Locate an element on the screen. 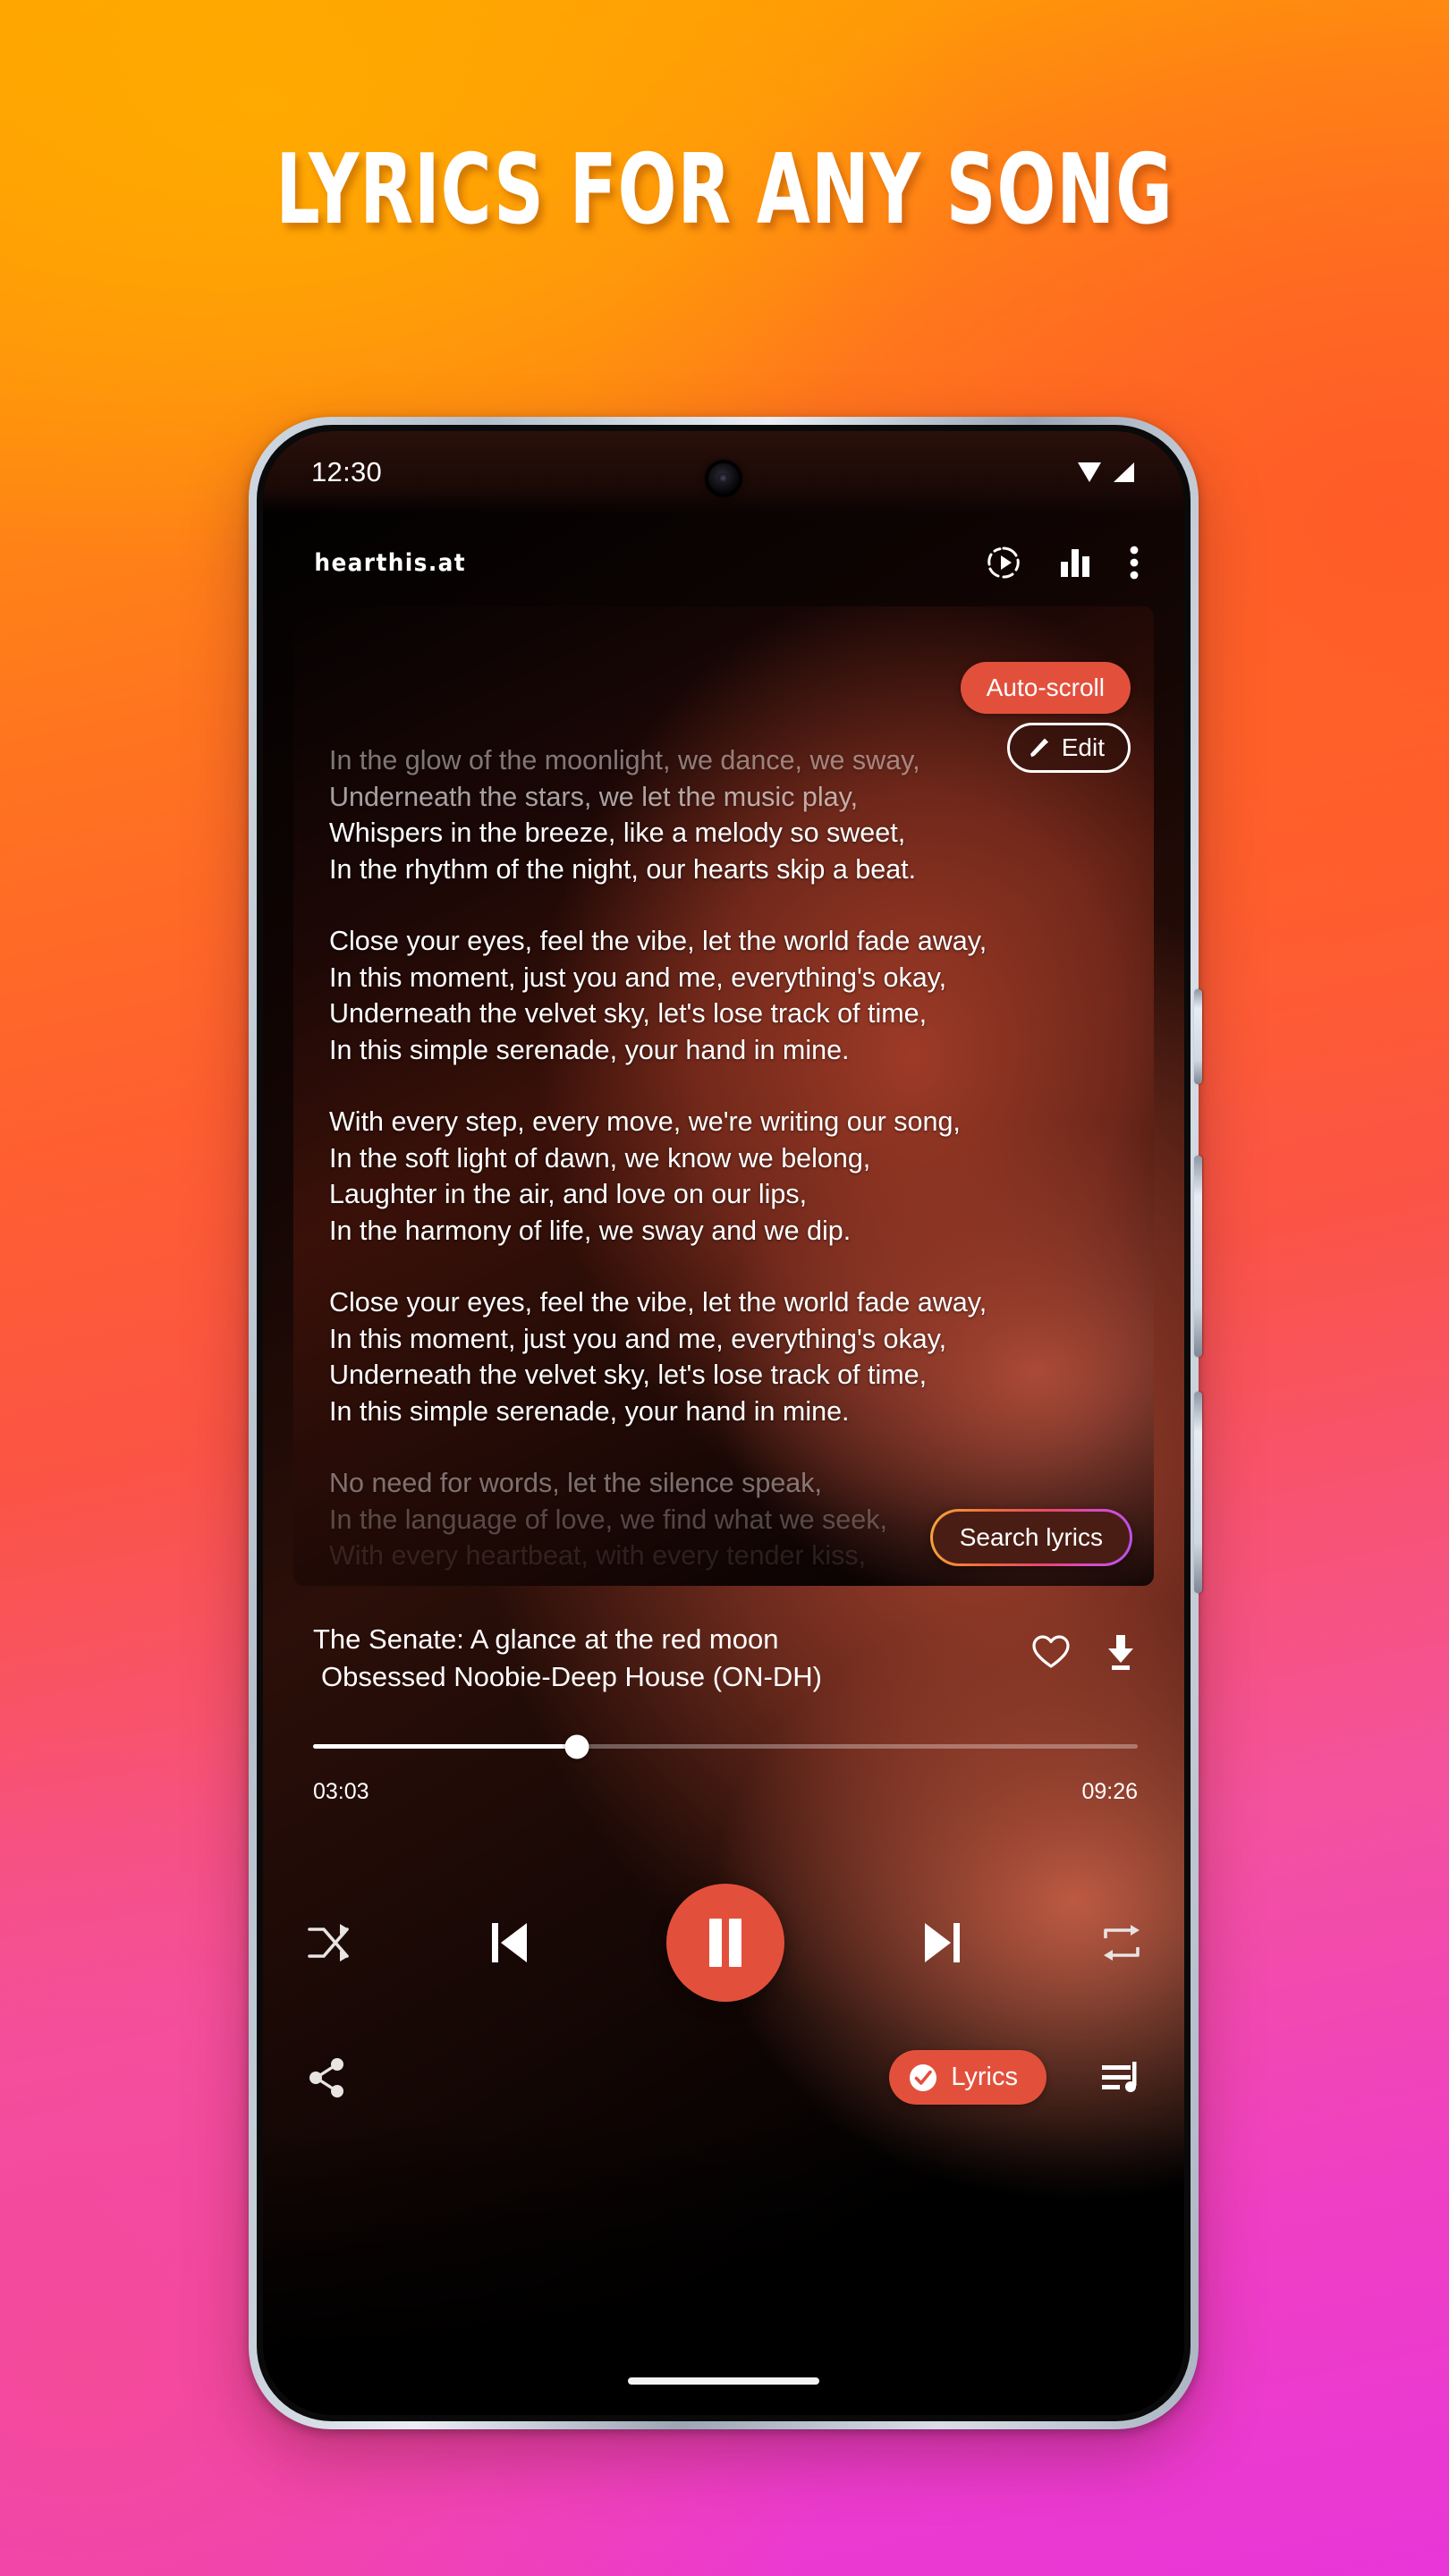  wifi-icon is located at coordinates (1089, 472).